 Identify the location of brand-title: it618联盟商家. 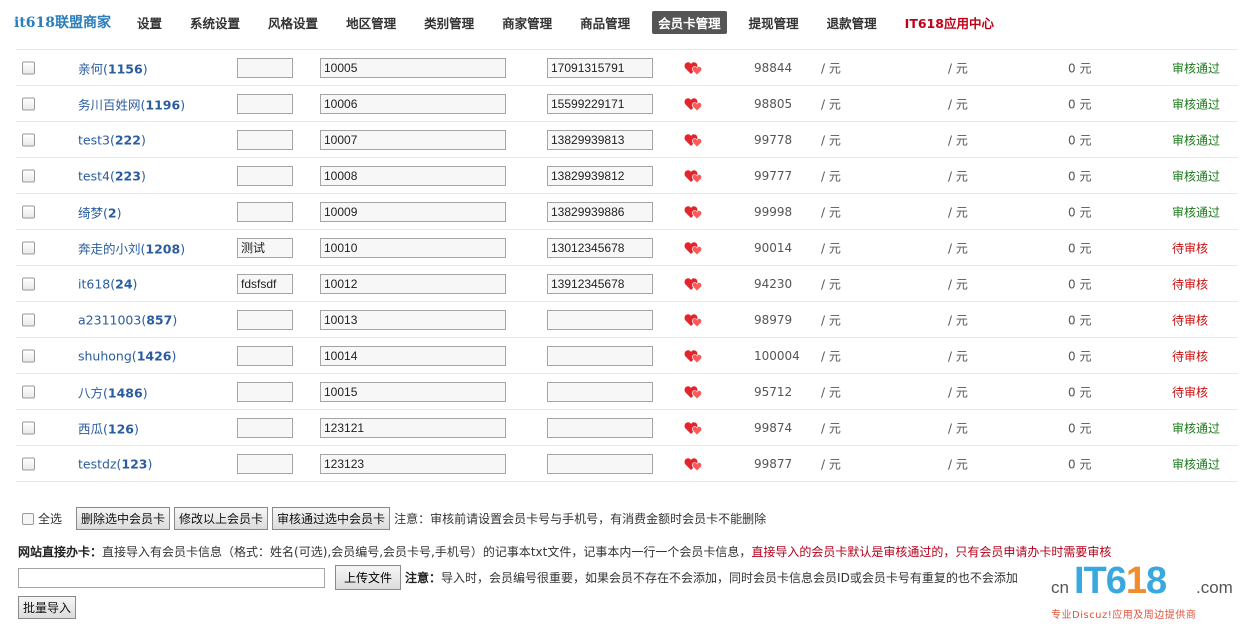
(62, 22).